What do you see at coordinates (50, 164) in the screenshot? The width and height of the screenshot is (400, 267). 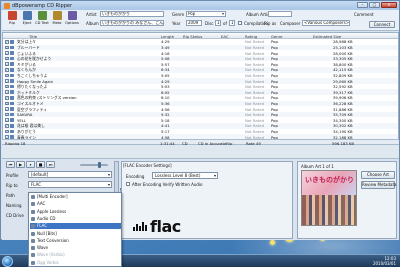 I see `next-track-button: ⏭` at bounding box center [50, 164].